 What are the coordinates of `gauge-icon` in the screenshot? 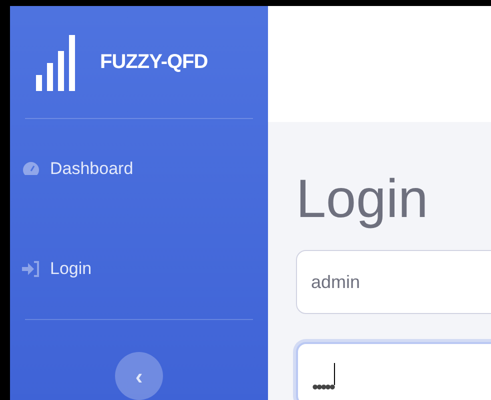 It's located at (31, 169).